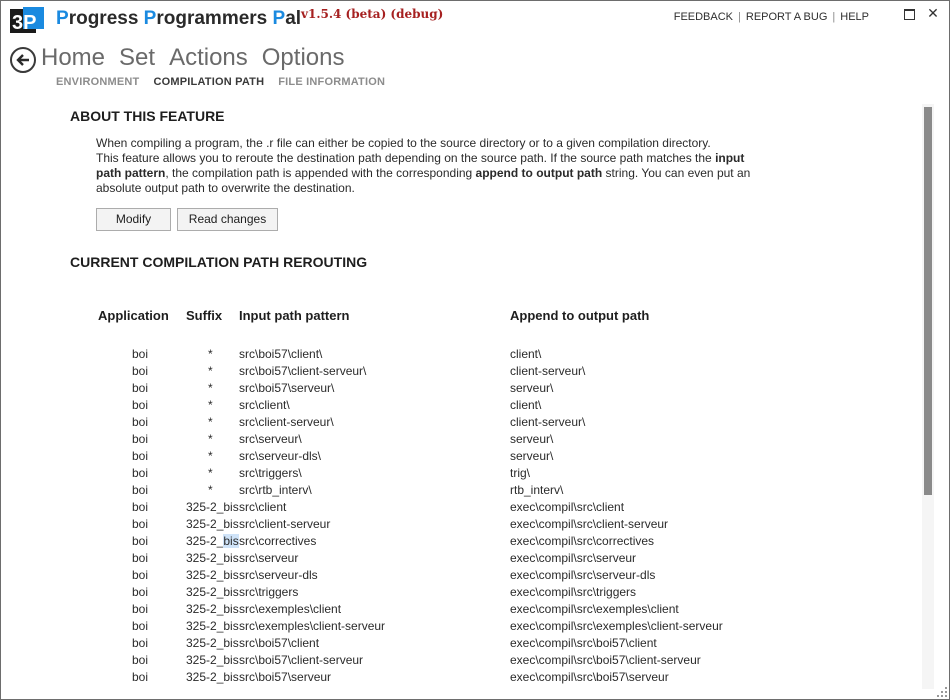  What do you see at coordinates (286, 422) in the screenshot?
I see `cell-input-path: src\client-serveur\` at bounding box center [286, 422].